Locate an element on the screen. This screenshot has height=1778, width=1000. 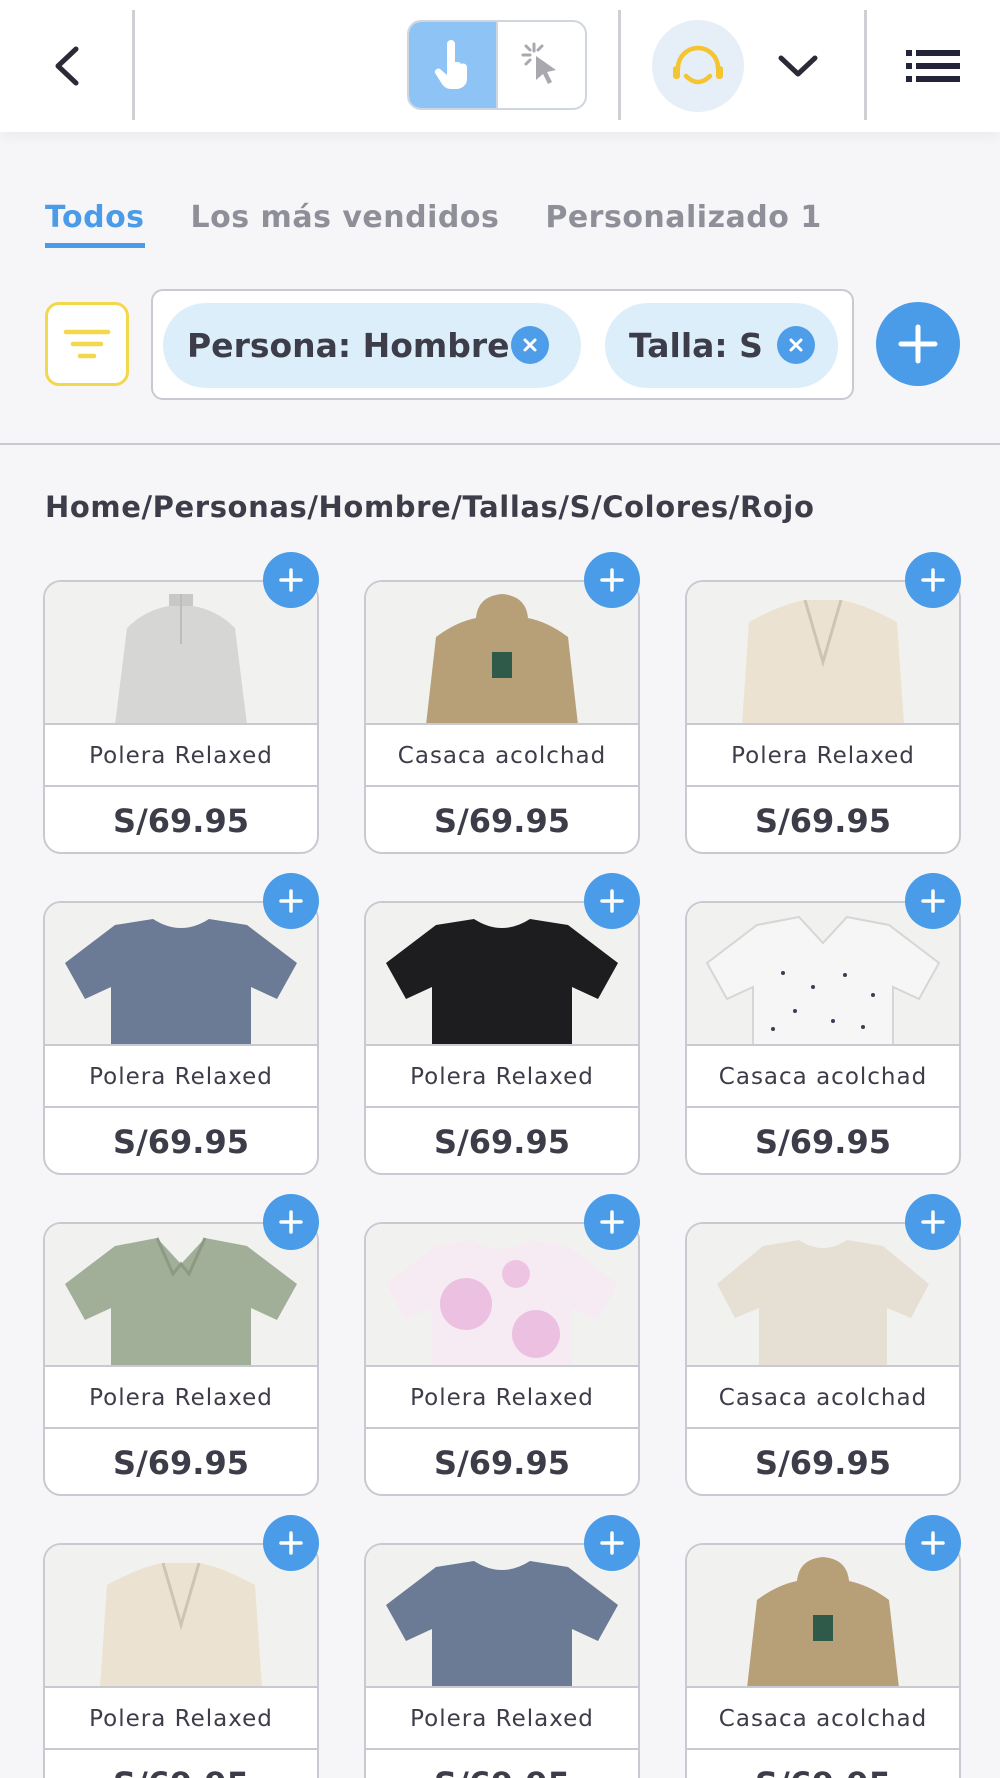
active-filters: Persona: Hombre Talla: S is located at coordinates (502, 344).